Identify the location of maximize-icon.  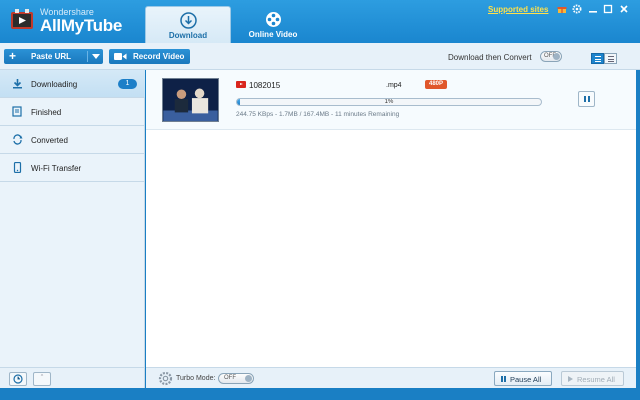
(608, 9).